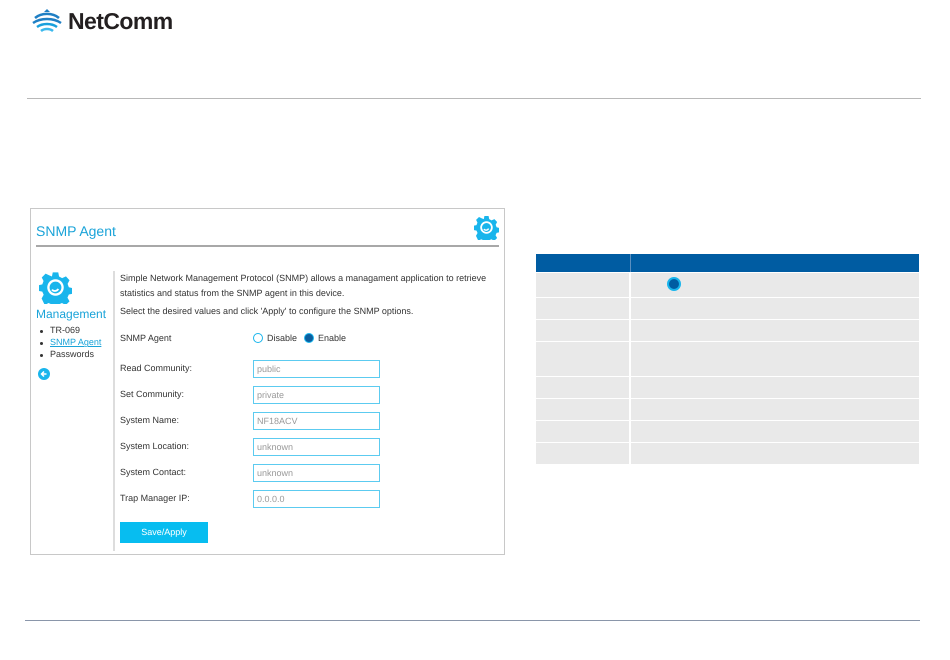  I want to click on sidebar-link: TR-069, so click(65, 331).